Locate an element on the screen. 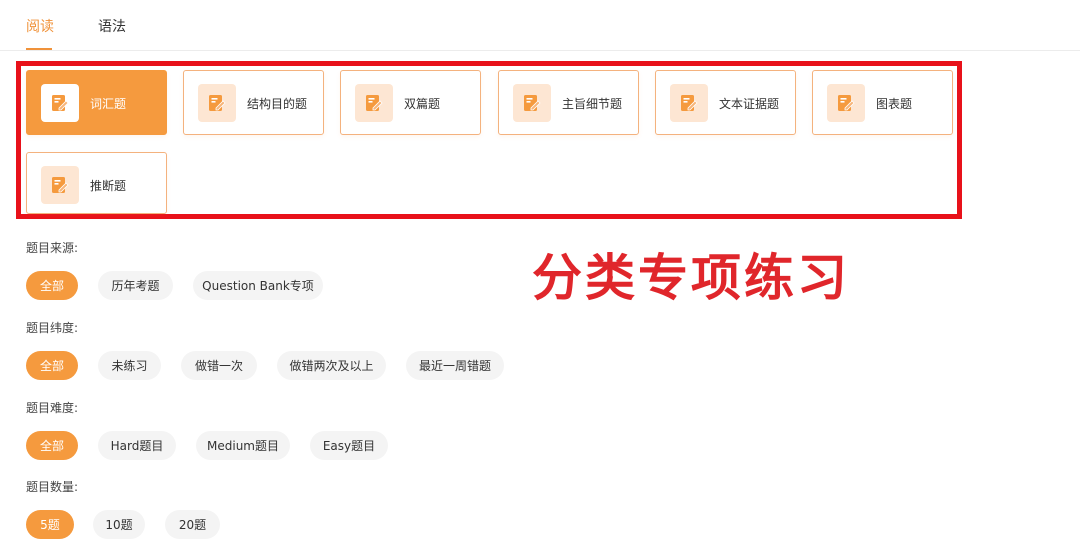 The image size is (1080, 555). chip-source-all: 全部 is located at coordinates (52, 285).